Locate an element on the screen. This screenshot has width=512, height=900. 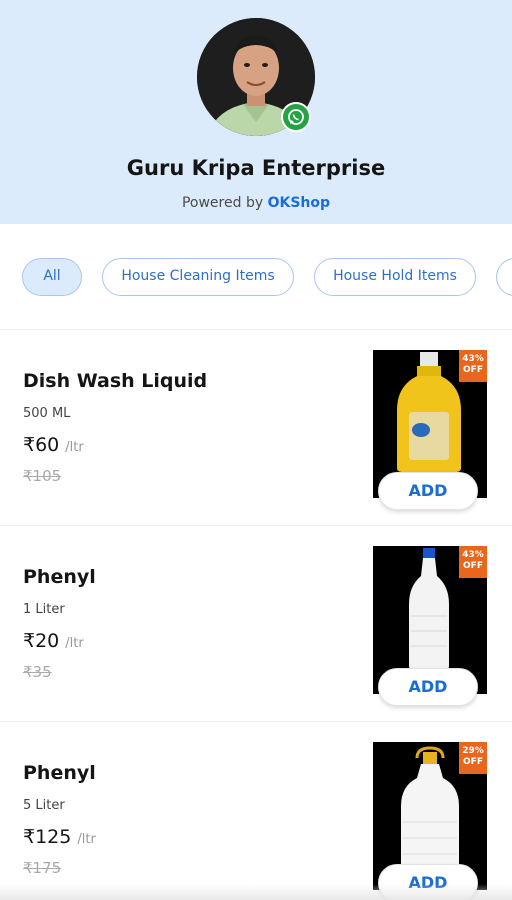
bottom-fade is located at coordinates (256, 892).